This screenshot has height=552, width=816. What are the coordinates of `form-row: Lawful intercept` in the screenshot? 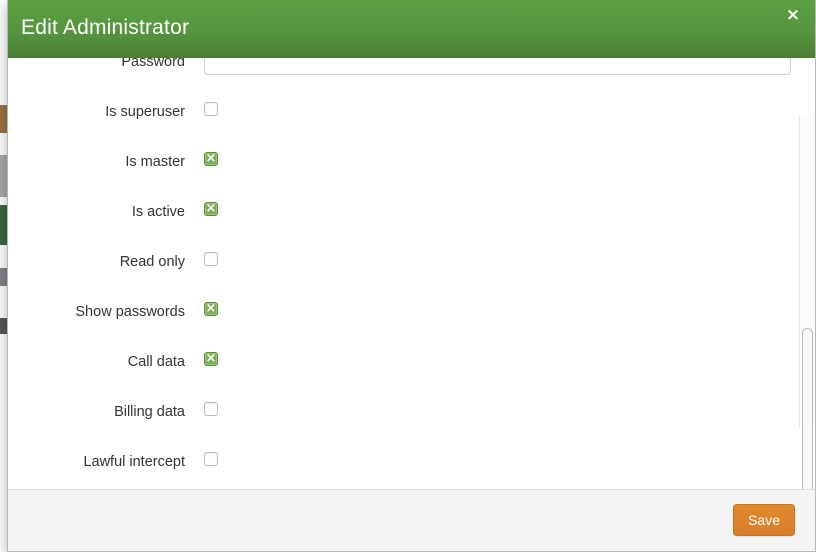 It's located at (402, 463).